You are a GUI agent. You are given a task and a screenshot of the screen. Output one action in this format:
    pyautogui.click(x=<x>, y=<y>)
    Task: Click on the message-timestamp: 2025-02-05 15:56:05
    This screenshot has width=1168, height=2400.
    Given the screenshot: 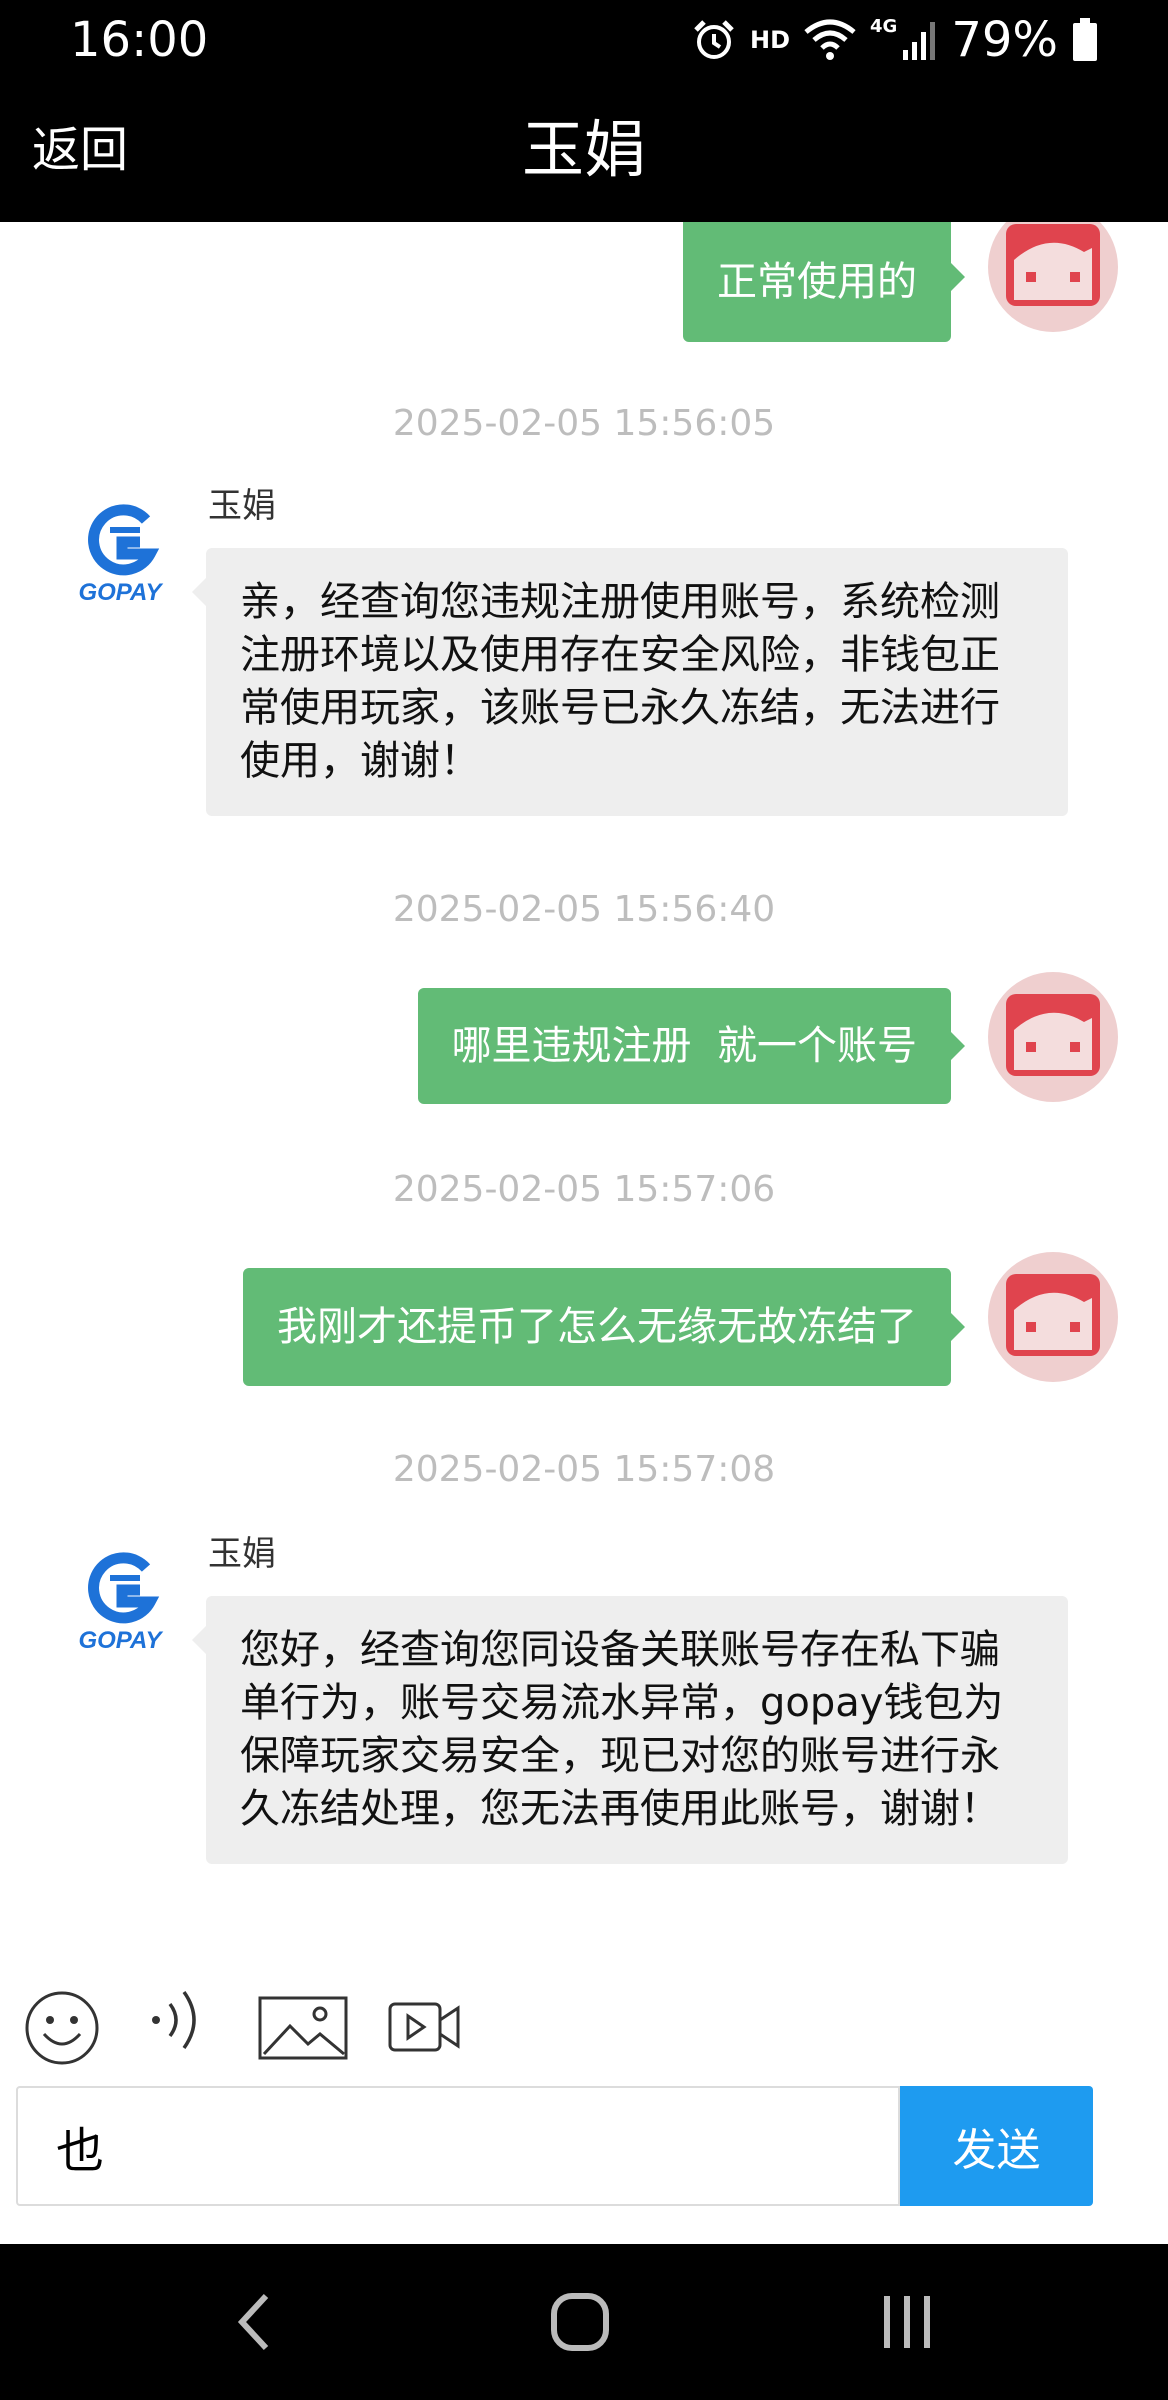 What is the action you would take?
    pyautogui.click(x=584, y=423)
    